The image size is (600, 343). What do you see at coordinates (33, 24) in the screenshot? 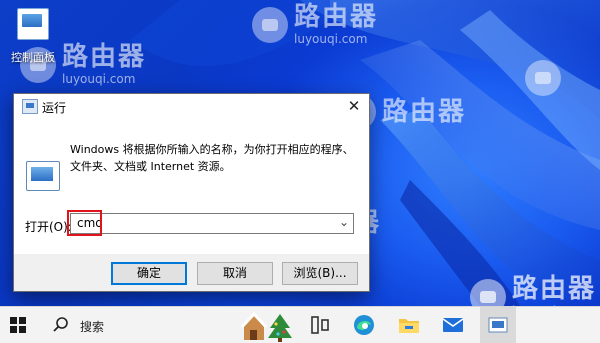
I see `control-panel-icon` at bounding box center [33, 24].